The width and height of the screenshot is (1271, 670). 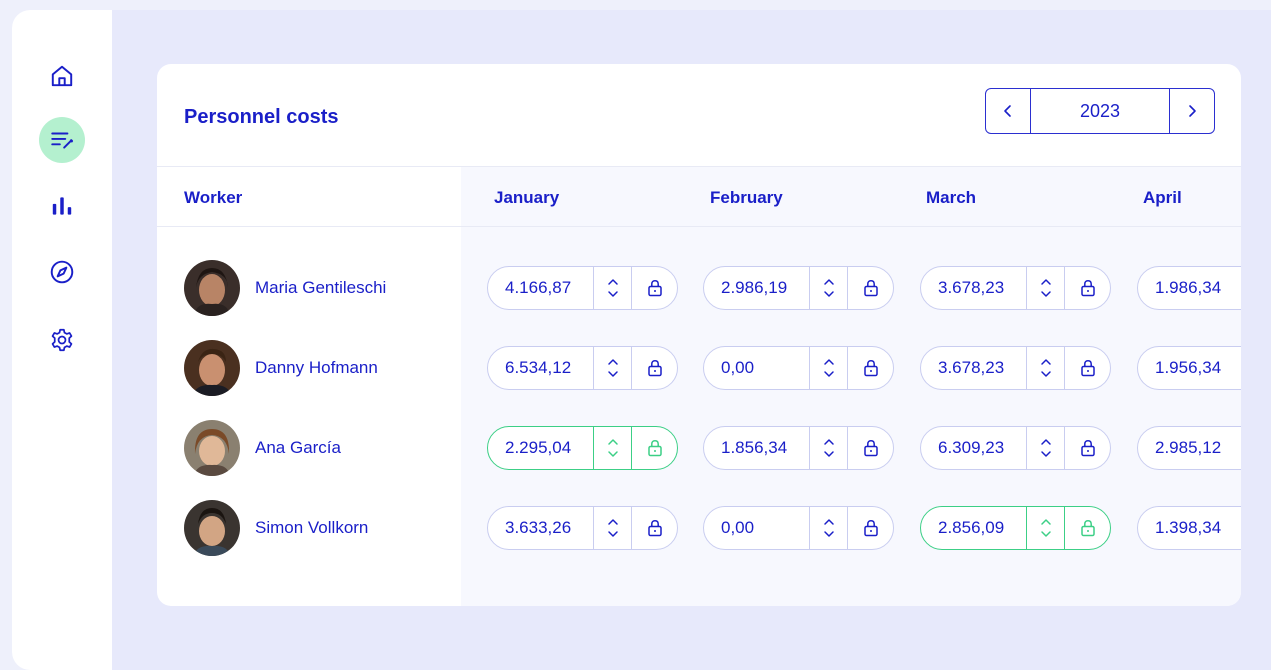 What do you see at coordinates (699, 226) in the screenshot?
I see `column-header-divider` at bounding box center [699, 226].